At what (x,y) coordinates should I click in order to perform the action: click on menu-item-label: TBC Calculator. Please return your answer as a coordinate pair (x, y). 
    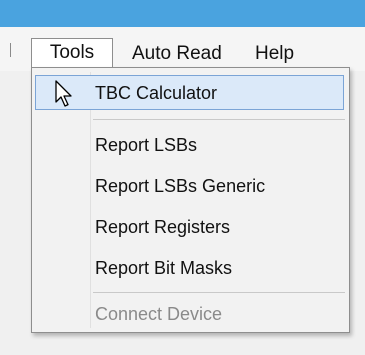
    Looking at the image, I should click on (156, 93).